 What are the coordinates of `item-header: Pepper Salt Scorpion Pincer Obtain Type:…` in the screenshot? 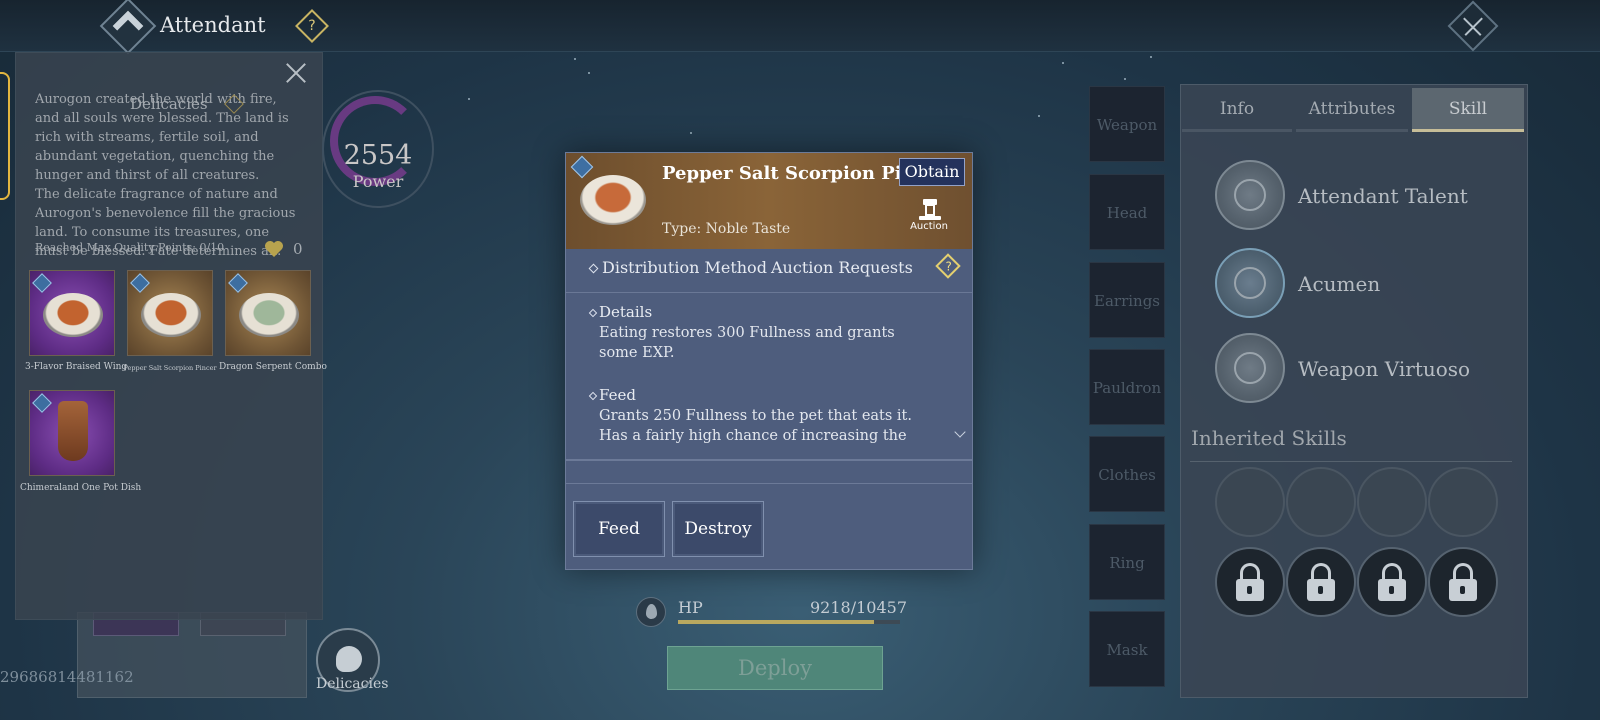 It's located at (769, 201).